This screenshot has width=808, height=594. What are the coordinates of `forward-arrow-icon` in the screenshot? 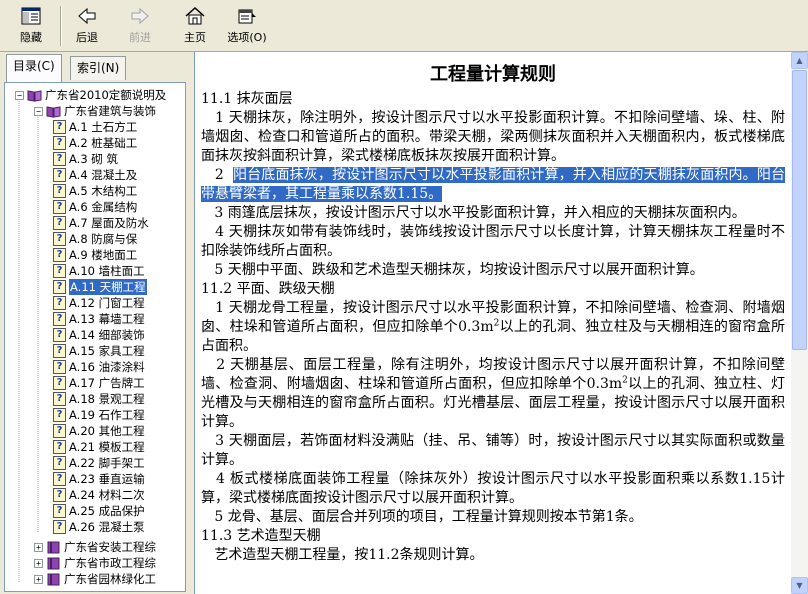 It's located at (140, 16).